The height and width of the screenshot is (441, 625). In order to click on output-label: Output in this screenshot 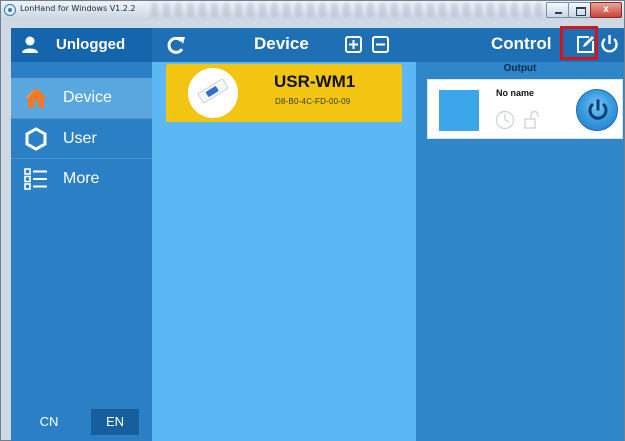, I will do `click(520, 68)`.